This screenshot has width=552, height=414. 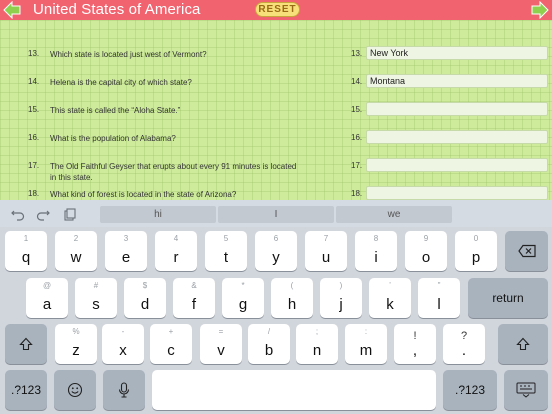 I want to click on shift-key-right, so click(x=523, y=344).